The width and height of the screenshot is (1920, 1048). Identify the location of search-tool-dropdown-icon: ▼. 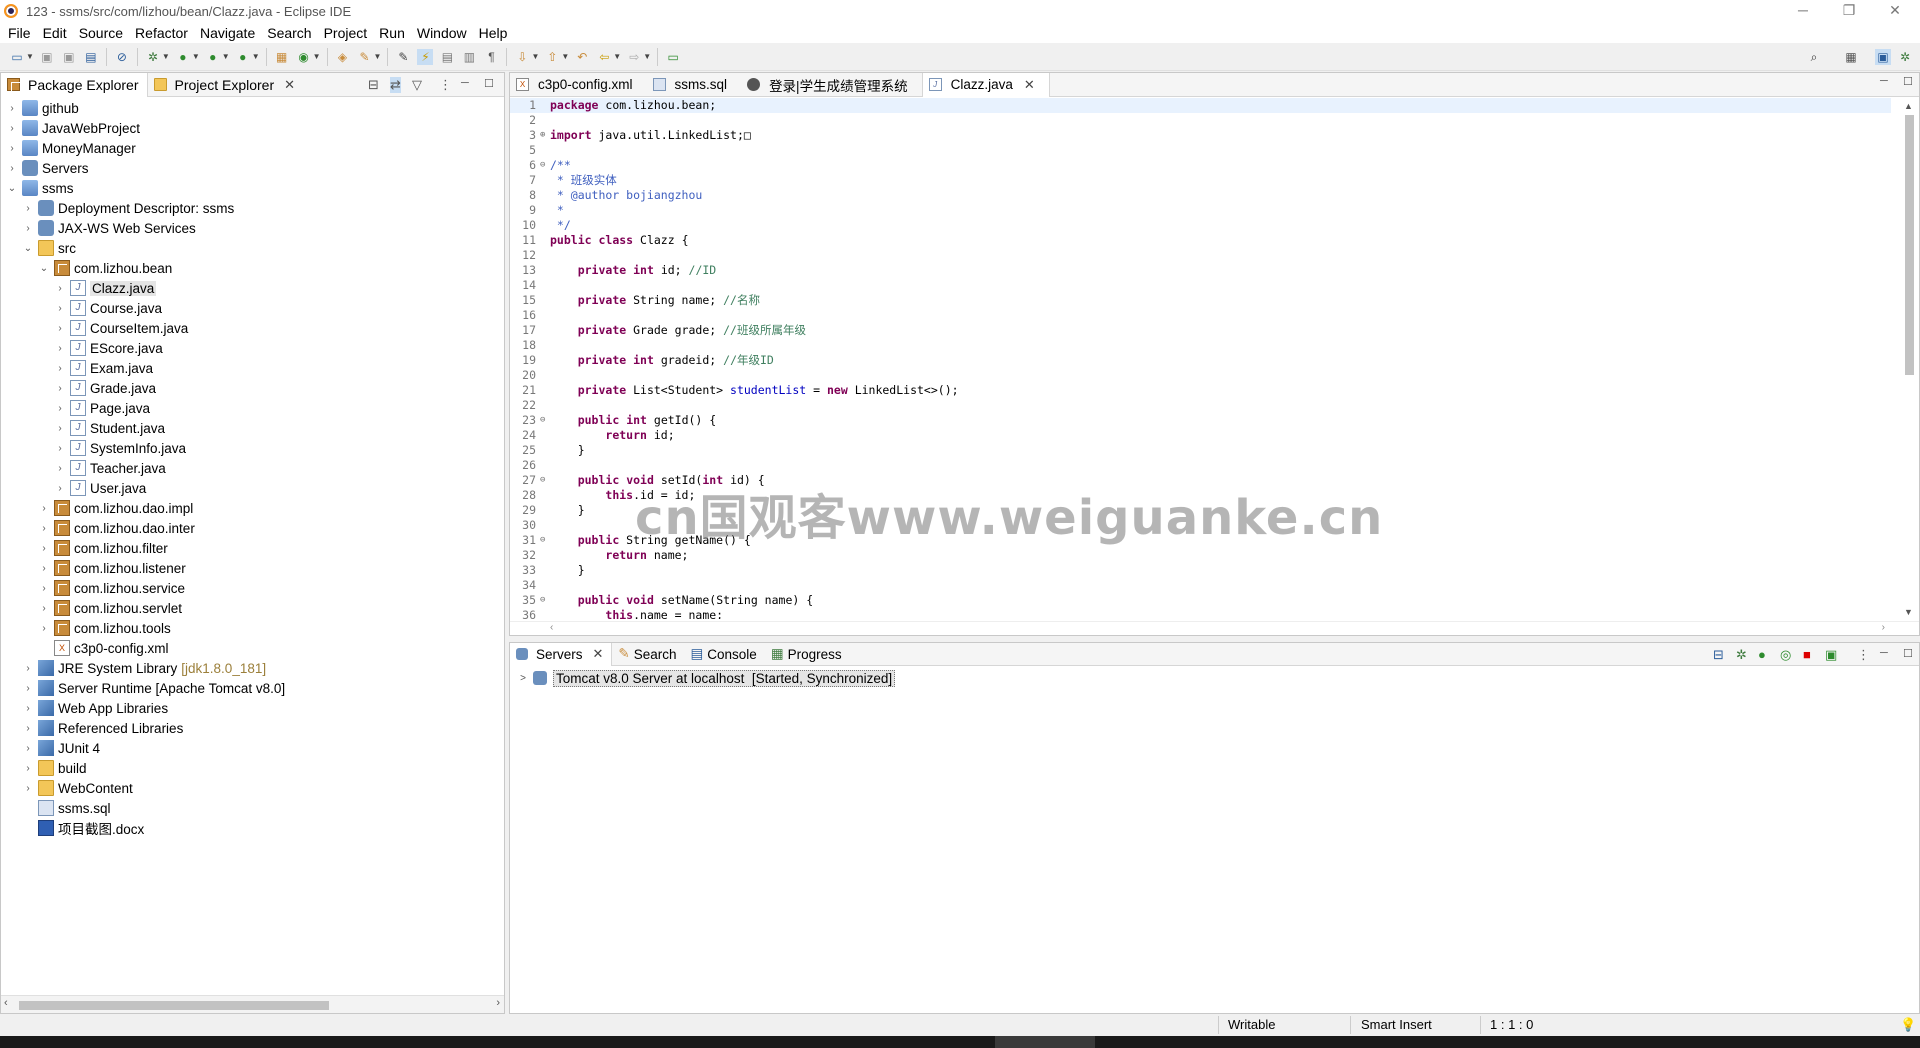
(378, 56).